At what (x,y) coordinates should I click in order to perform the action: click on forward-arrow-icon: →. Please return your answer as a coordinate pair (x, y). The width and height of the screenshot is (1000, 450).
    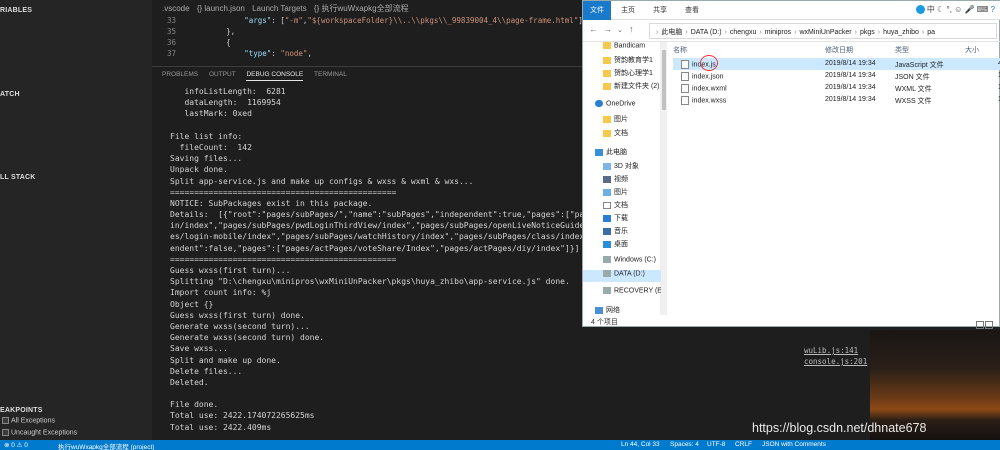
    Looking at the image, I should click on (607, 29).